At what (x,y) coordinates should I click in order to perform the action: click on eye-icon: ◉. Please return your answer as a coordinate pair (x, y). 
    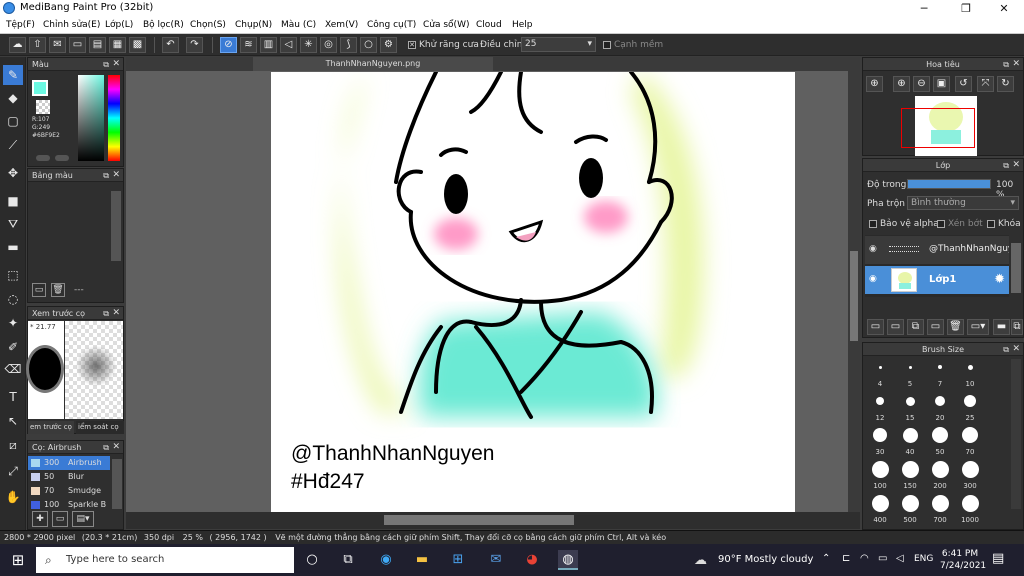
    Looking at the image, I should click on (873, 249).